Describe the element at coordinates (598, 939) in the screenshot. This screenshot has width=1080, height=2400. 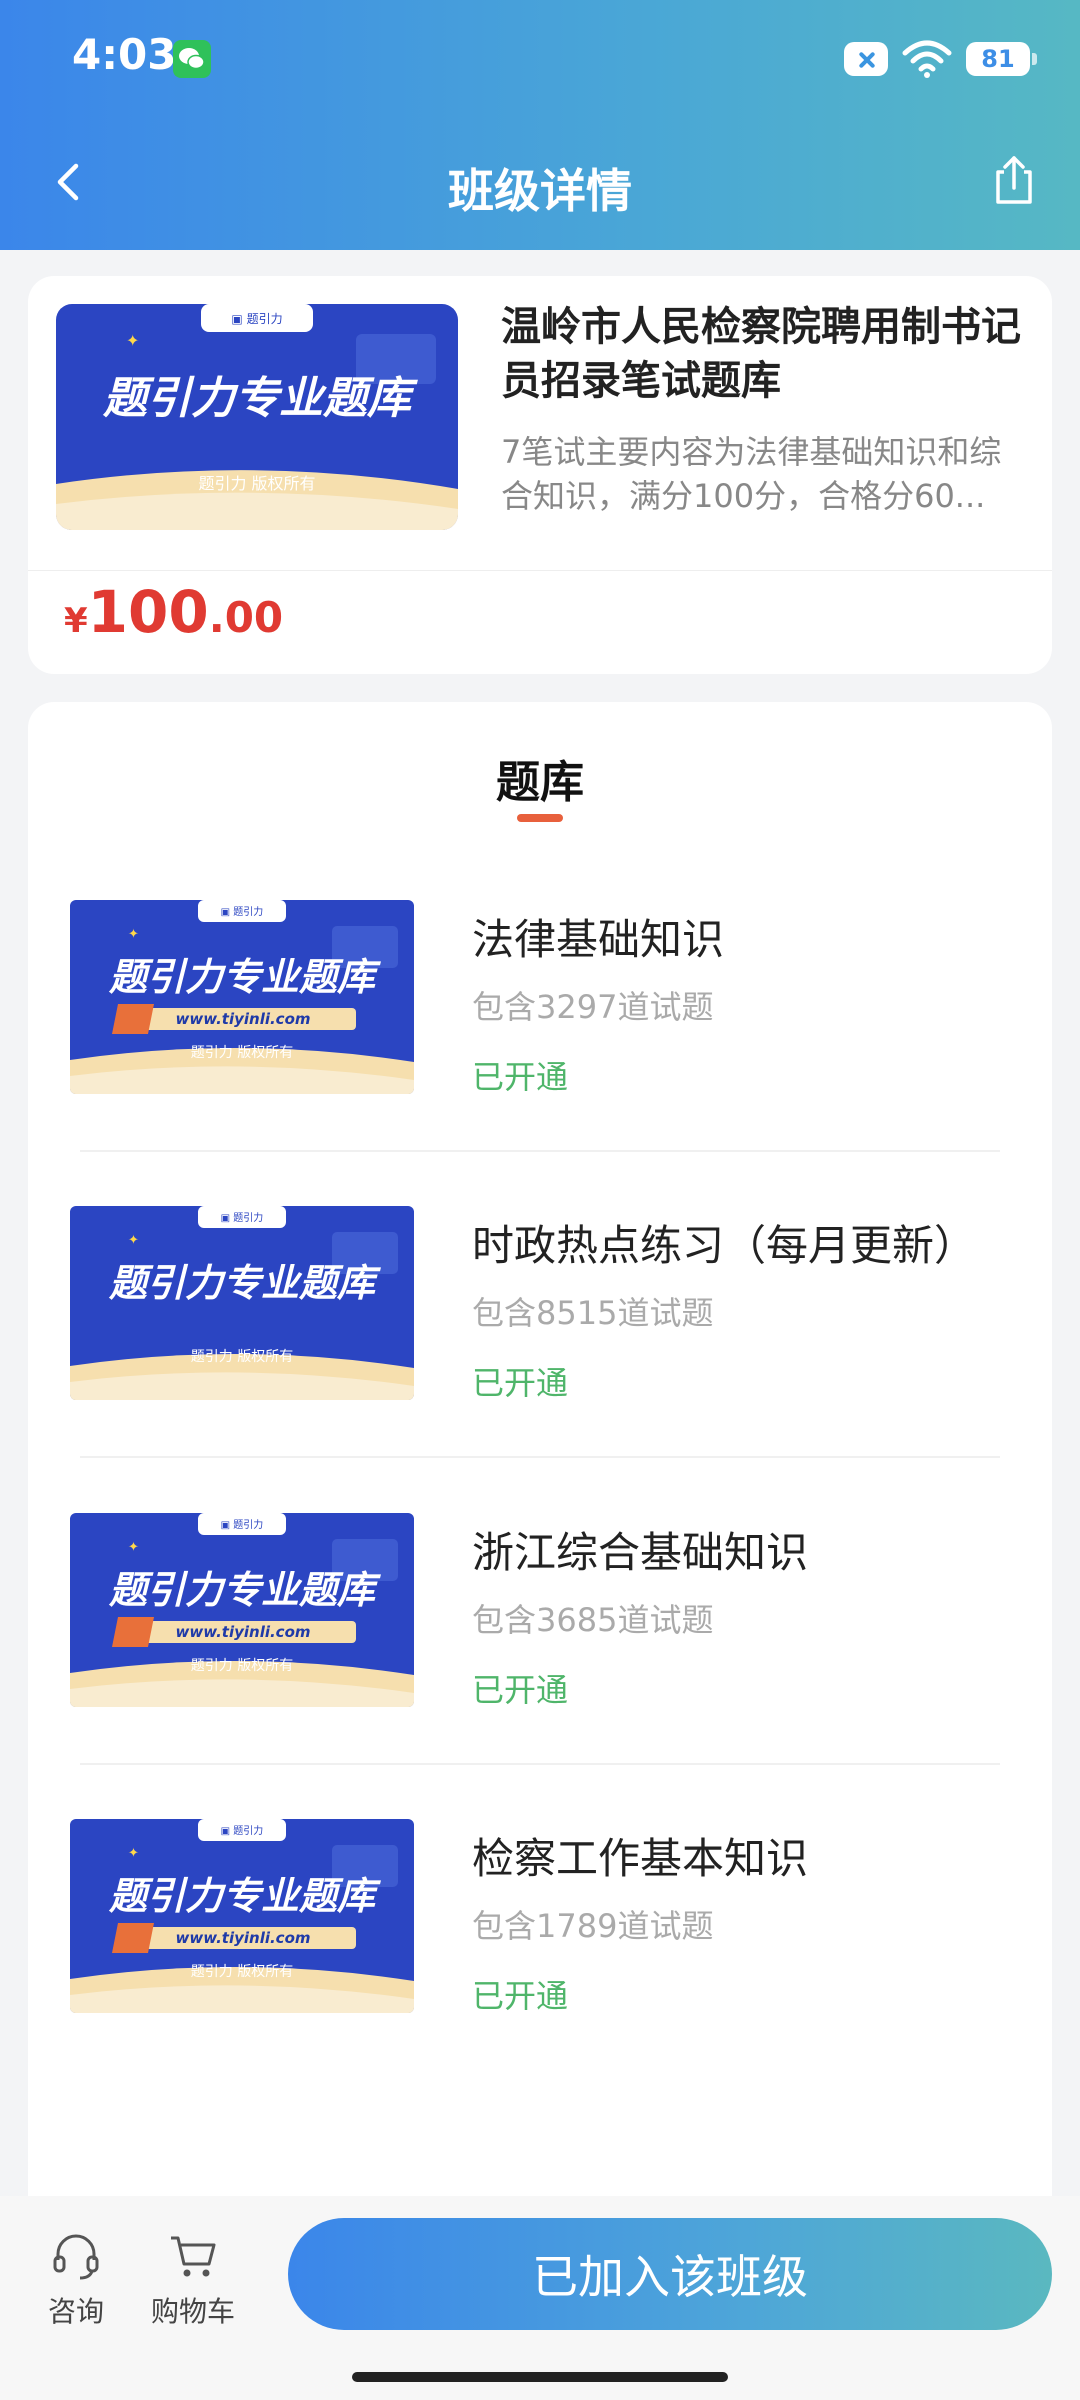
I see `bank-item-name: 法律基础知识` at that location.